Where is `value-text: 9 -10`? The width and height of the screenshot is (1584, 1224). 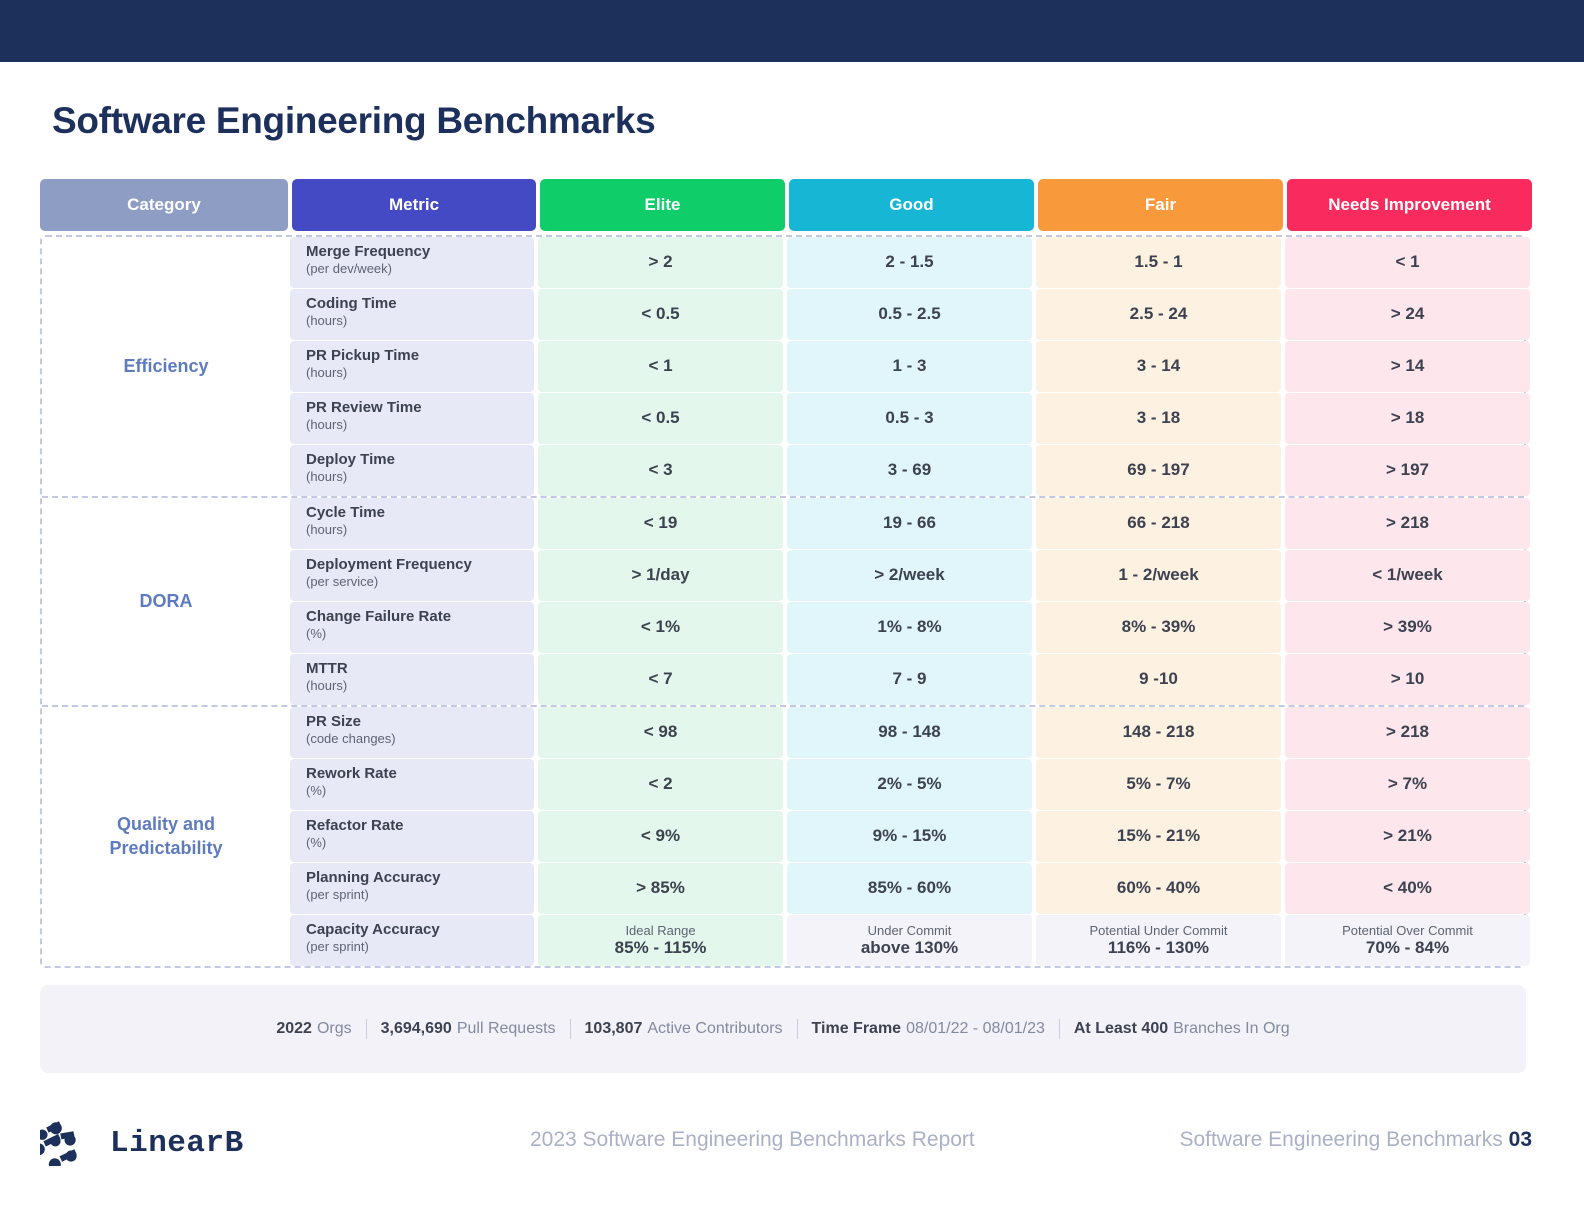
value-text: 9 -10 is located at coordinates (1158, 679).